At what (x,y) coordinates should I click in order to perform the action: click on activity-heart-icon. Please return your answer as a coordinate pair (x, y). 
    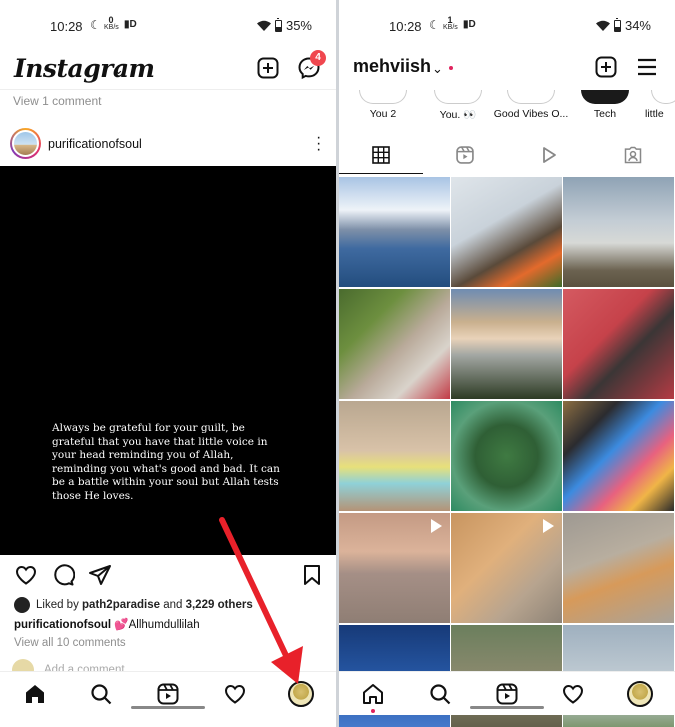
    Looking at the image, I should click on (573, 694).